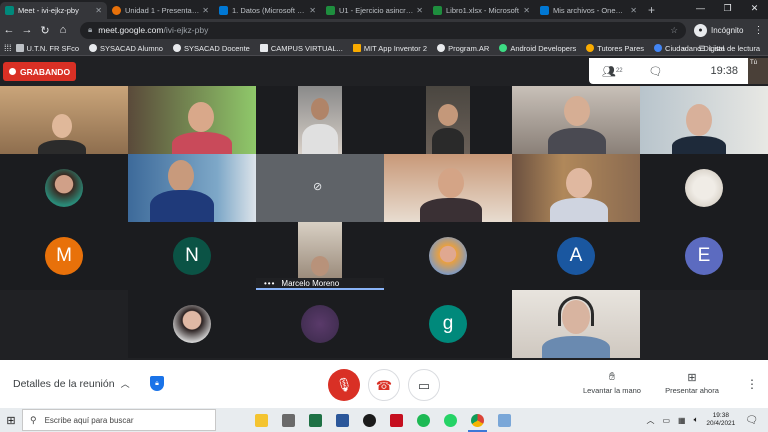 This screenshot has width=768, height=432. What do you see at coordinates (576, 311) in the screenshot?
I see `headphones-icon` at bounding box center [576, 311].